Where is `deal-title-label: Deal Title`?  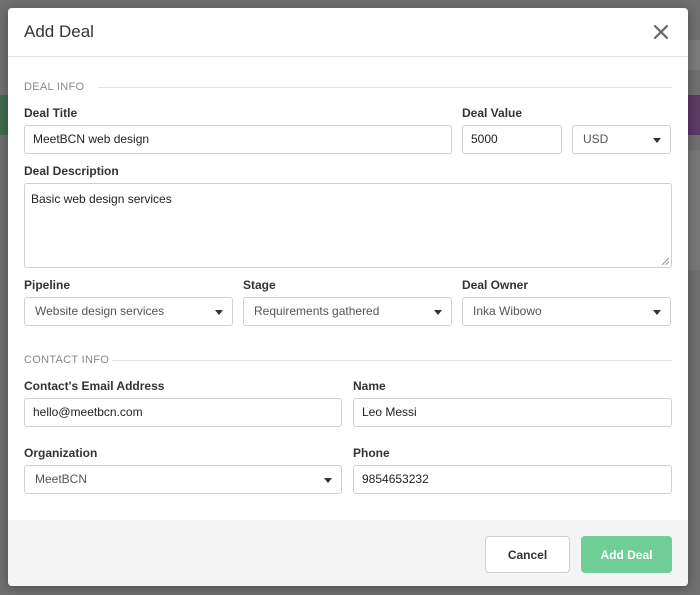
deal-title-label: Deal Title is located at coordinates (51, 113).